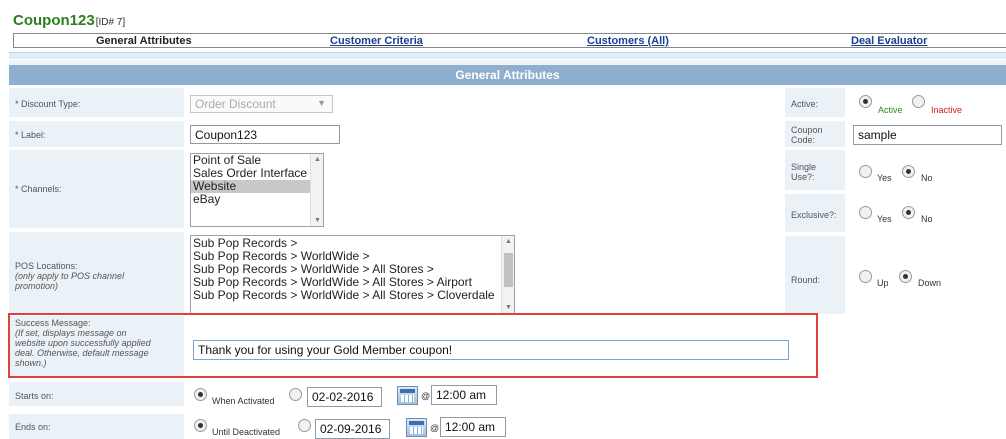 The height and width of the screenshot is (439, 1006). I want to click on tab-general-attributes: General Attributes, so click(144, 41).